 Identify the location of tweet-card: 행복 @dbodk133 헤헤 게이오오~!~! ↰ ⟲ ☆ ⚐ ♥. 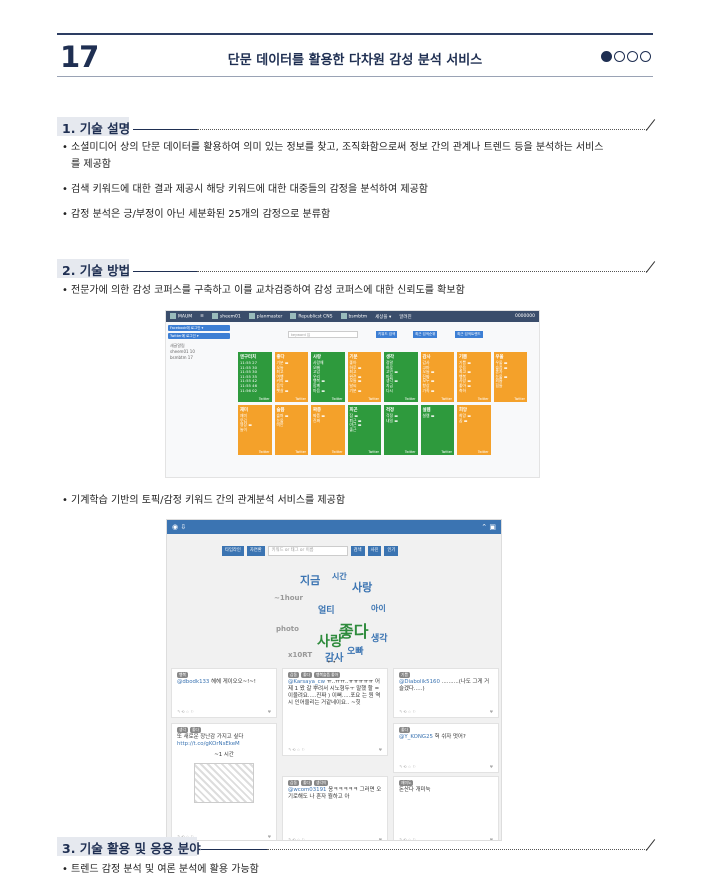
(224, 693).